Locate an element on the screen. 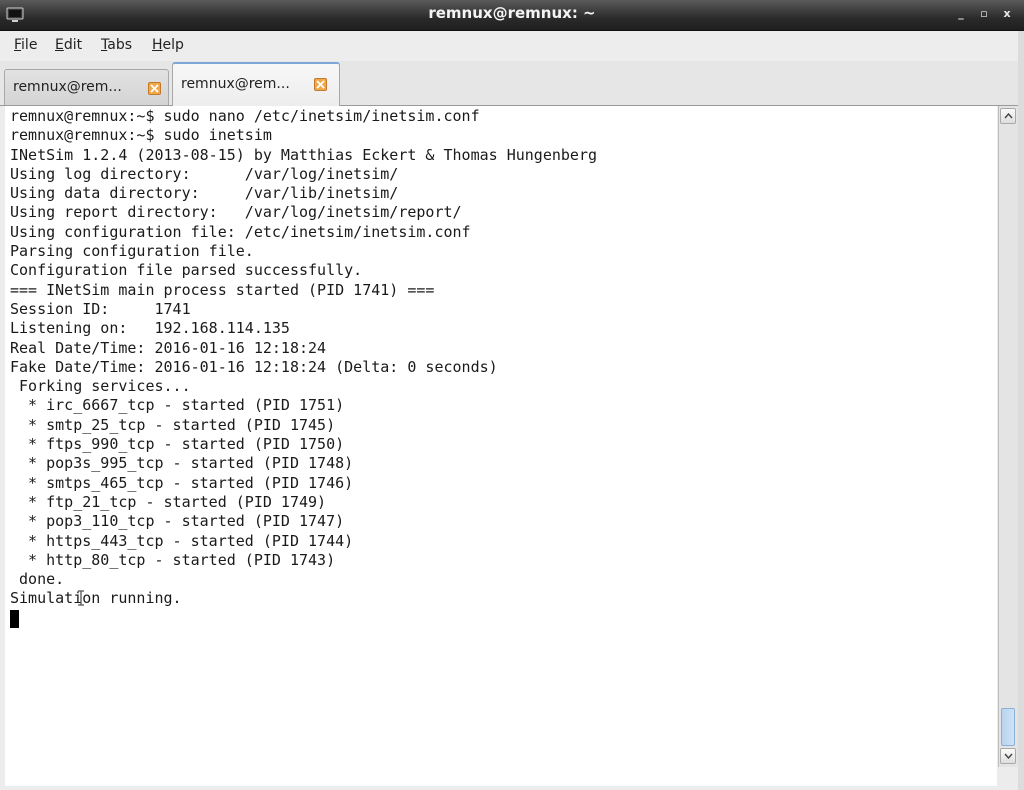 The height and width of the screenshot is (790, 1024). terminal-line: Simulation running. is located at coordinates (96, 598).